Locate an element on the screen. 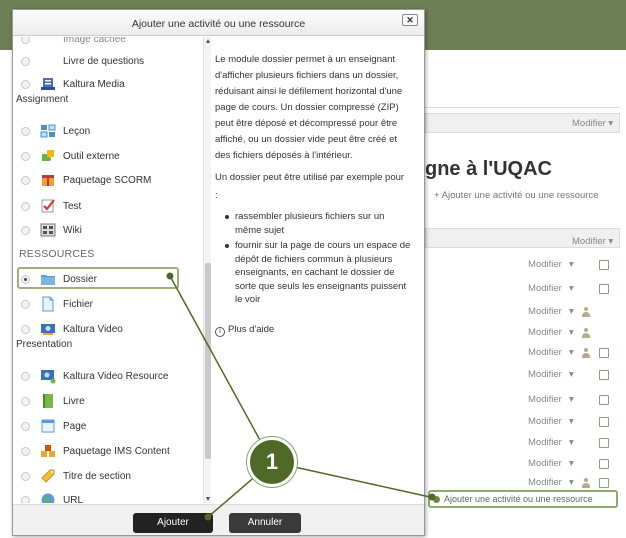 Image resolution: width=626 pixels, height=538 pixels. radio-button-selected is located at coordinates (25, 279).